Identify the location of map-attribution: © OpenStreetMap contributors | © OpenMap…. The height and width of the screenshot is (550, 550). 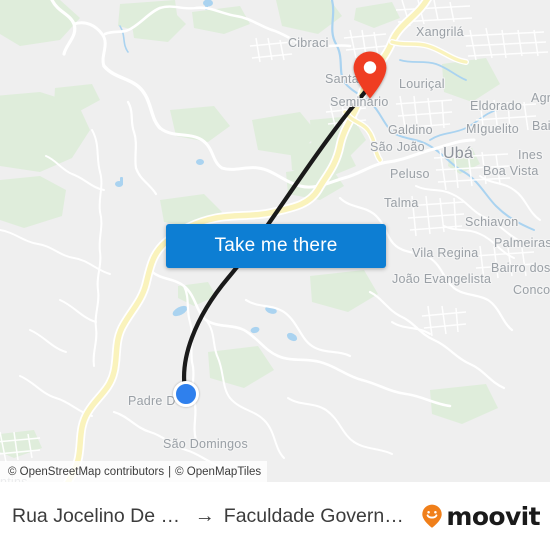
(134, 471).